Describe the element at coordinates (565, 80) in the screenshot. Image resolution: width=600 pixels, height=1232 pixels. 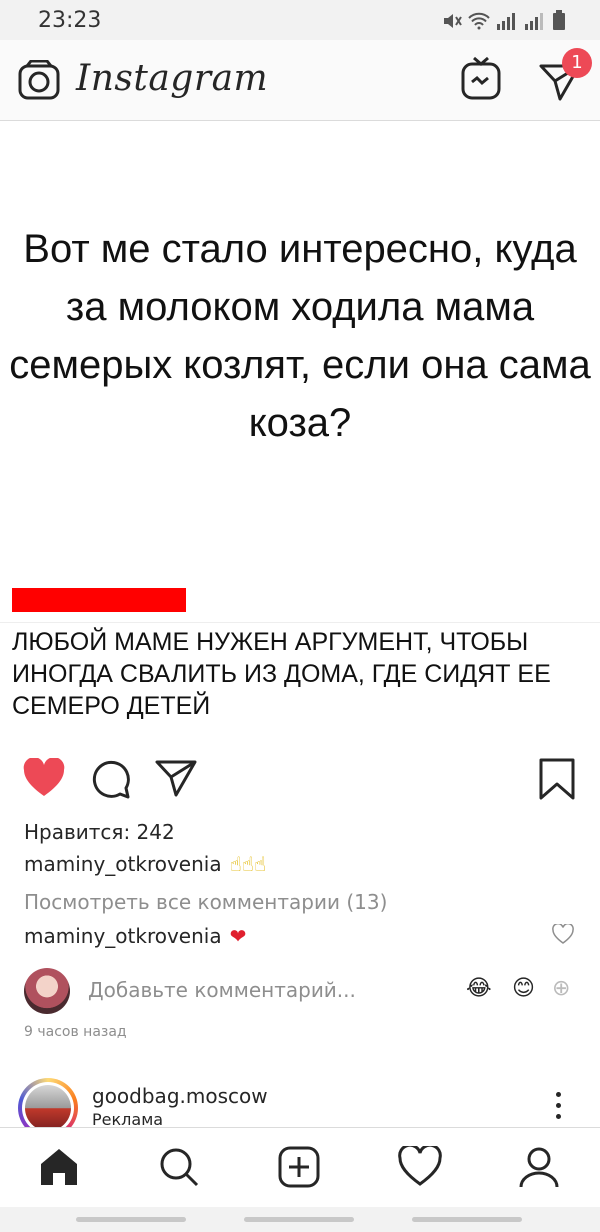
I see `direct-messages-button: 1` at that location.